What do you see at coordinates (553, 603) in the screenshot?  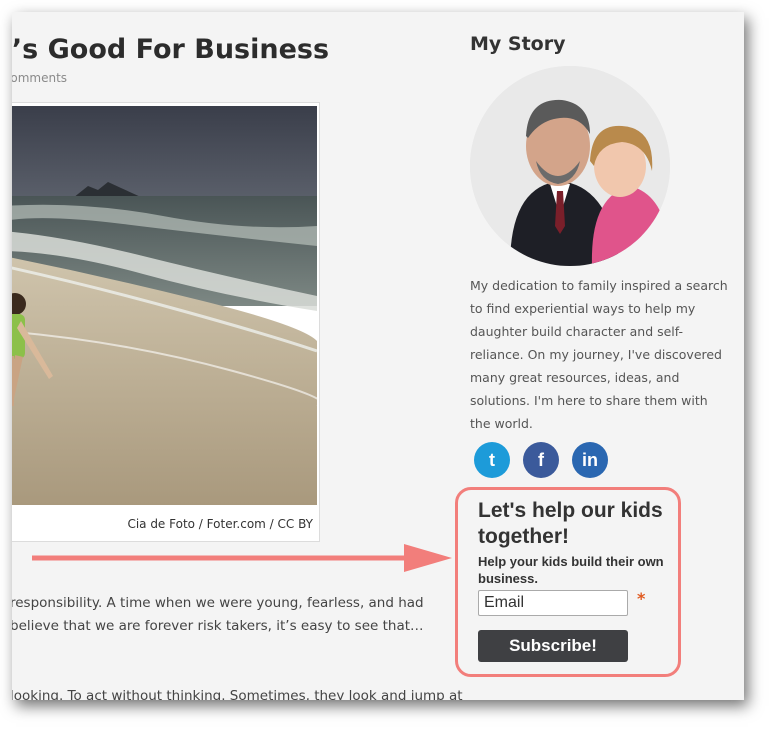 I see `email-field` at bounding box center [553, 603].